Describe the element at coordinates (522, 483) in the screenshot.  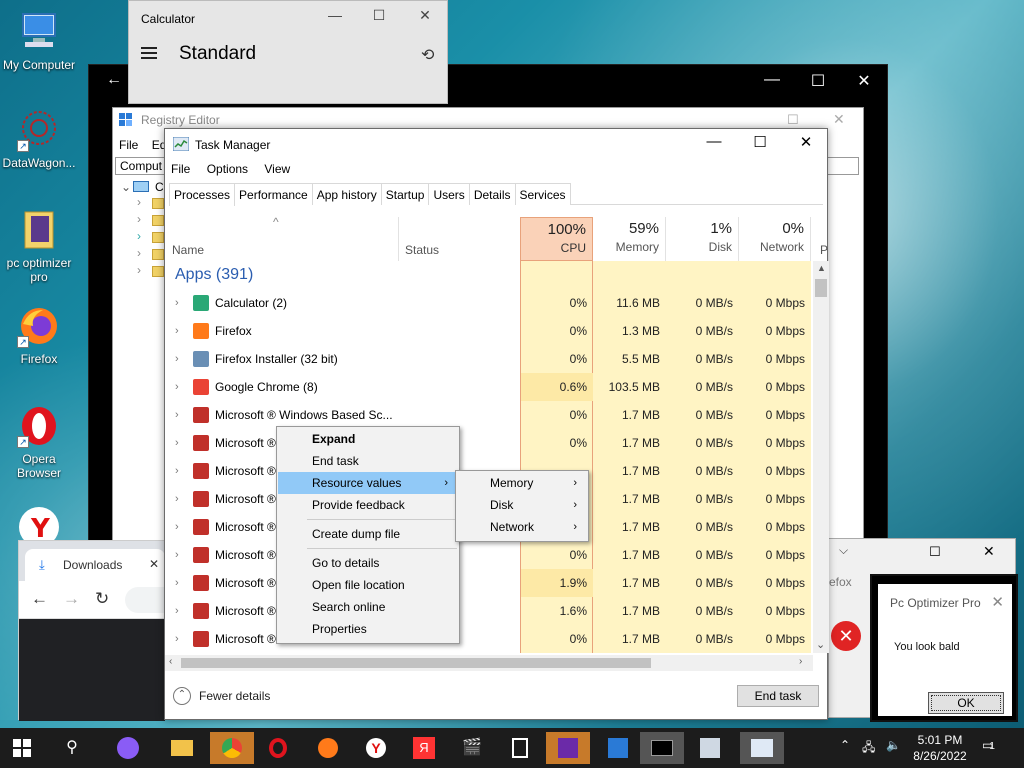
I see `submenu-item-memory: Memory ›` at that location.